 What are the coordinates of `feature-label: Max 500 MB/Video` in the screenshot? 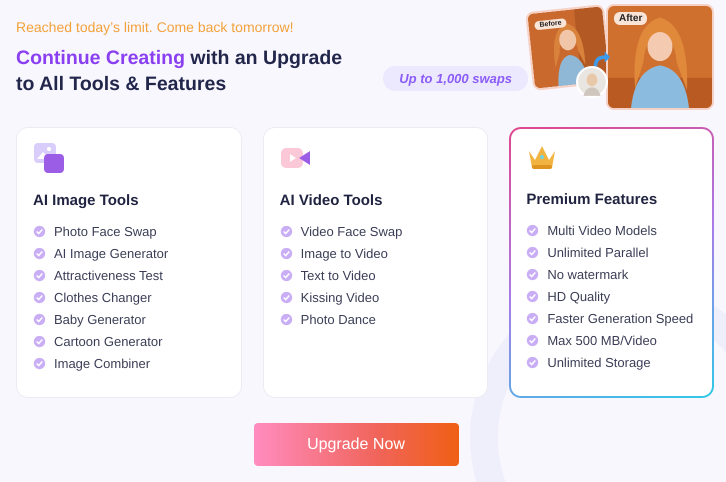 It's located at (602, 340).